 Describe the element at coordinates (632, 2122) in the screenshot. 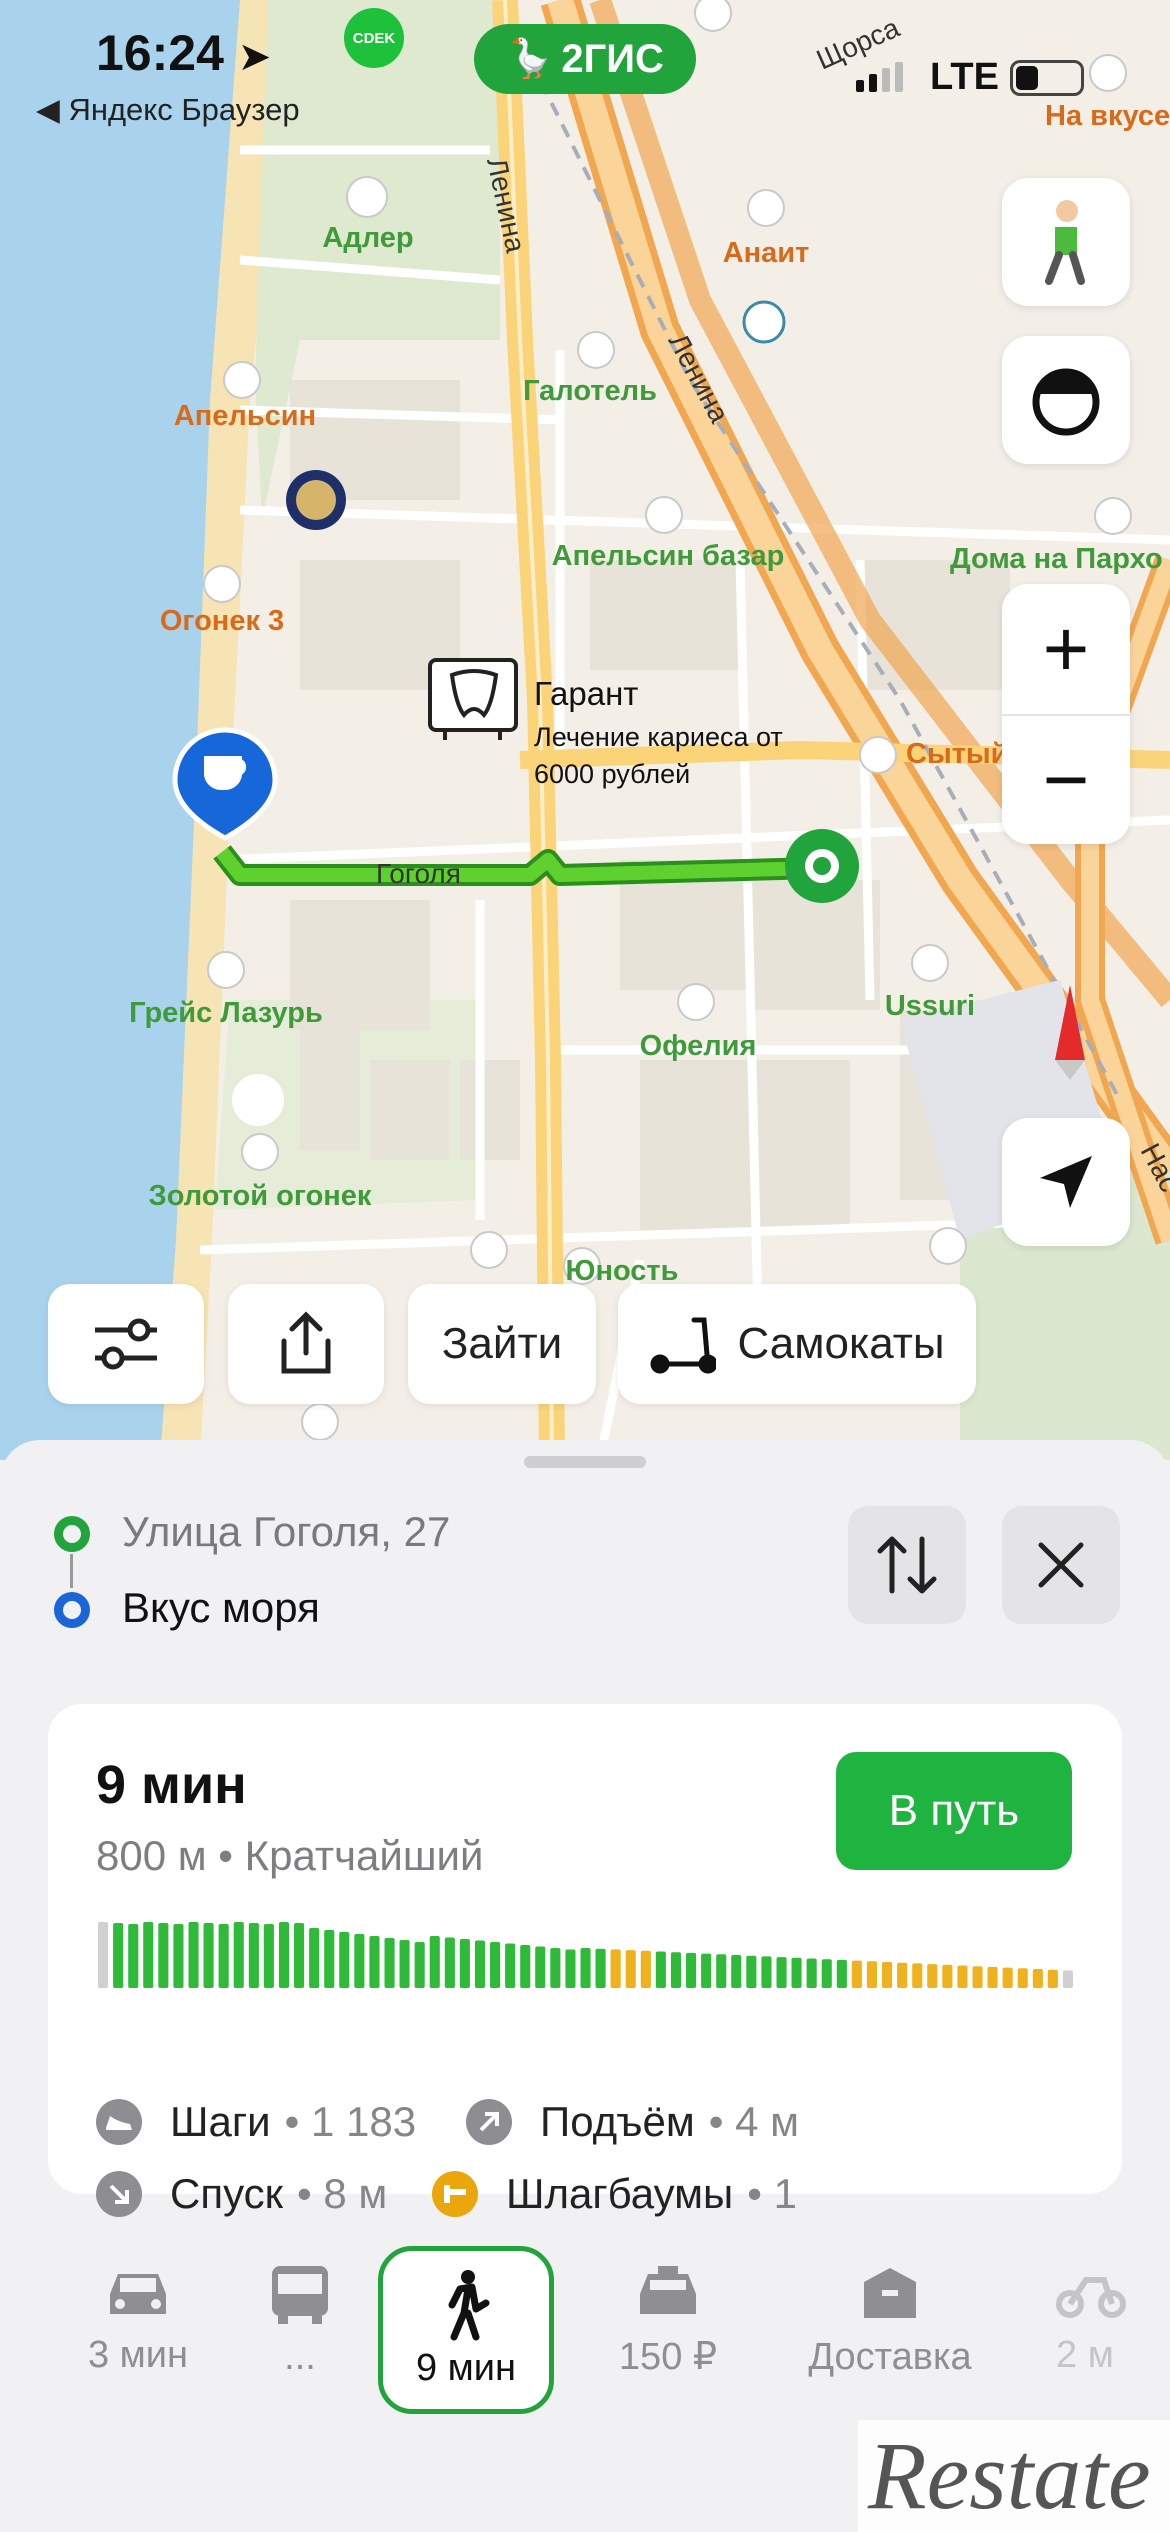

I see `stat-ascent: Подъём • 4 м` at that location.